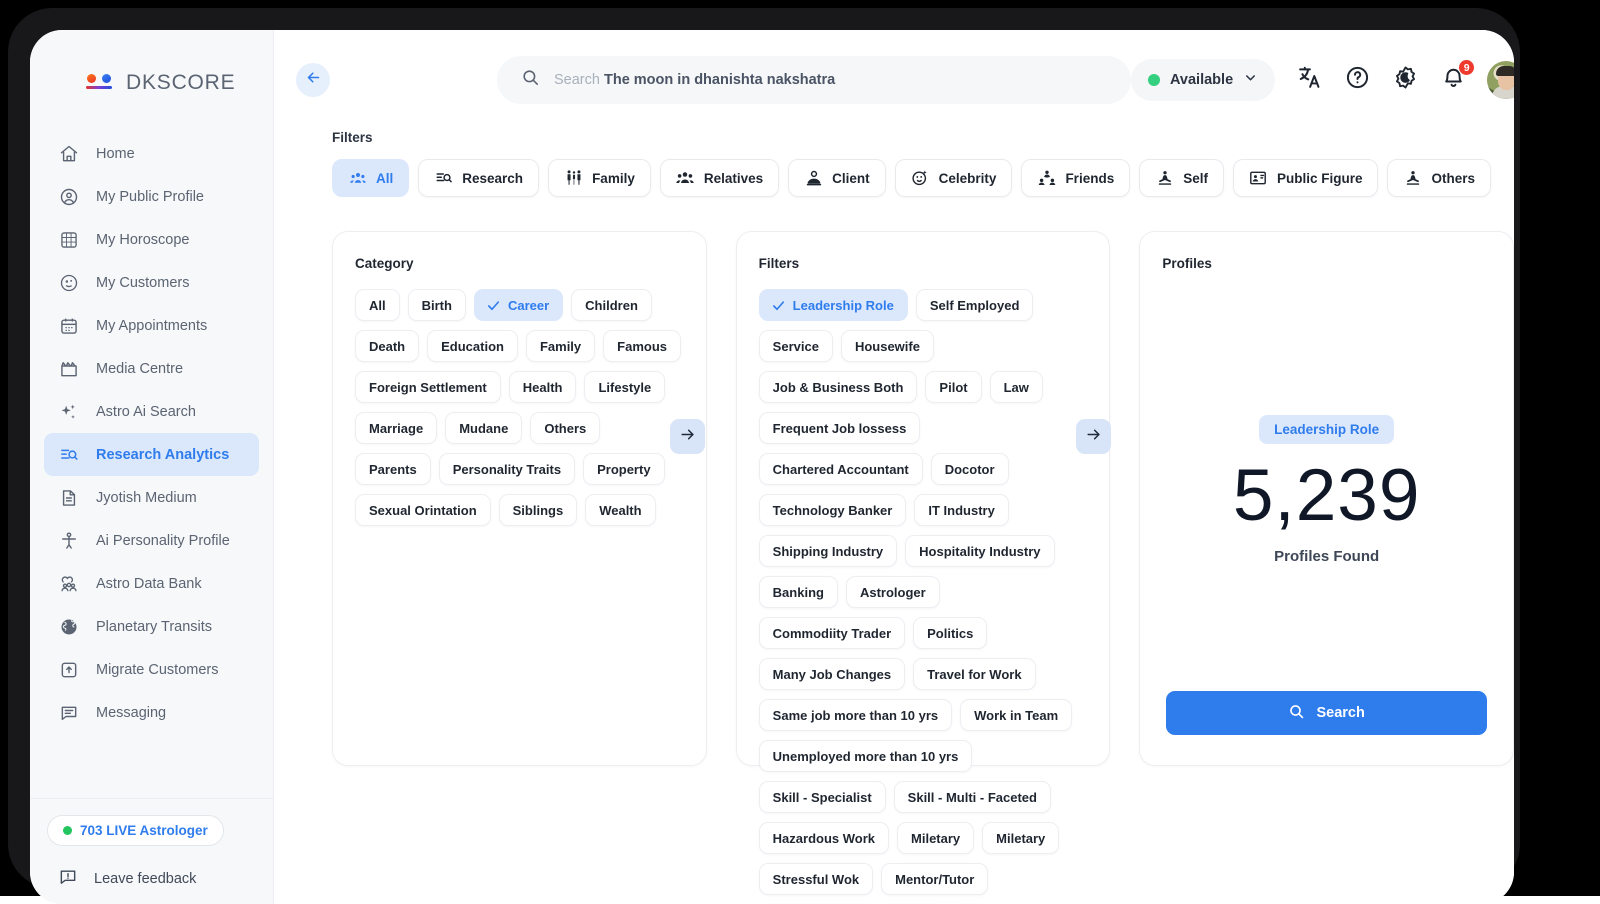 The height and width of the screenshot is (904, 1600). Describe the element at coordinates (479, 178) in the screenshot. I see `tab-research: Research` at that location.